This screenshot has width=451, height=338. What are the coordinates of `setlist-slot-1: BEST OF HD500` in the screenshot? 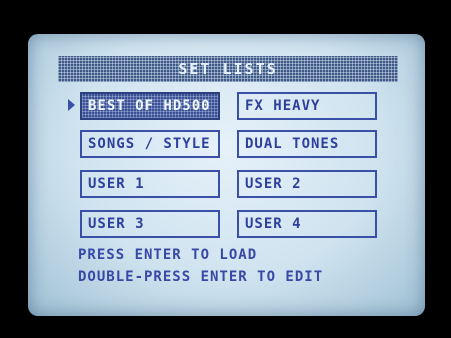 It's located at (150, 106).